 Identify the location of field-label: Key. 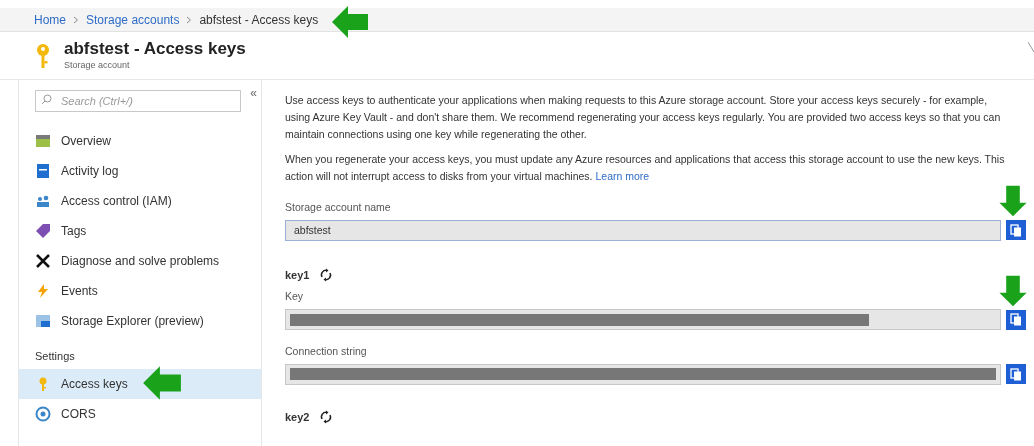
(295, 297).